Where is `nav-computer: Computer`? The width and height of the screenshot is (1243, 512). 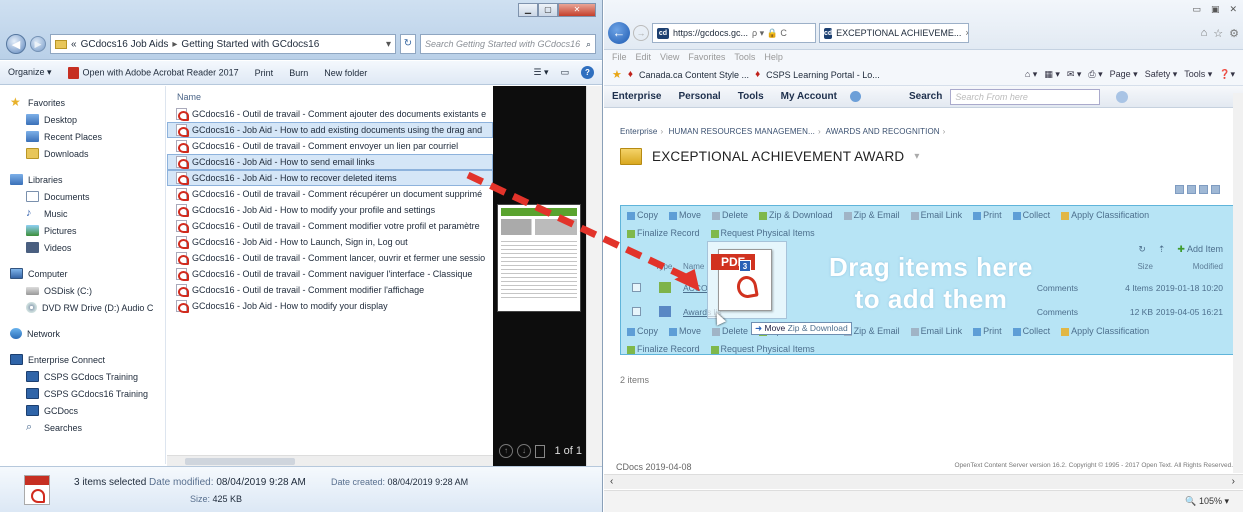
nav-computer: Computer is located at coordinates (82, 273).